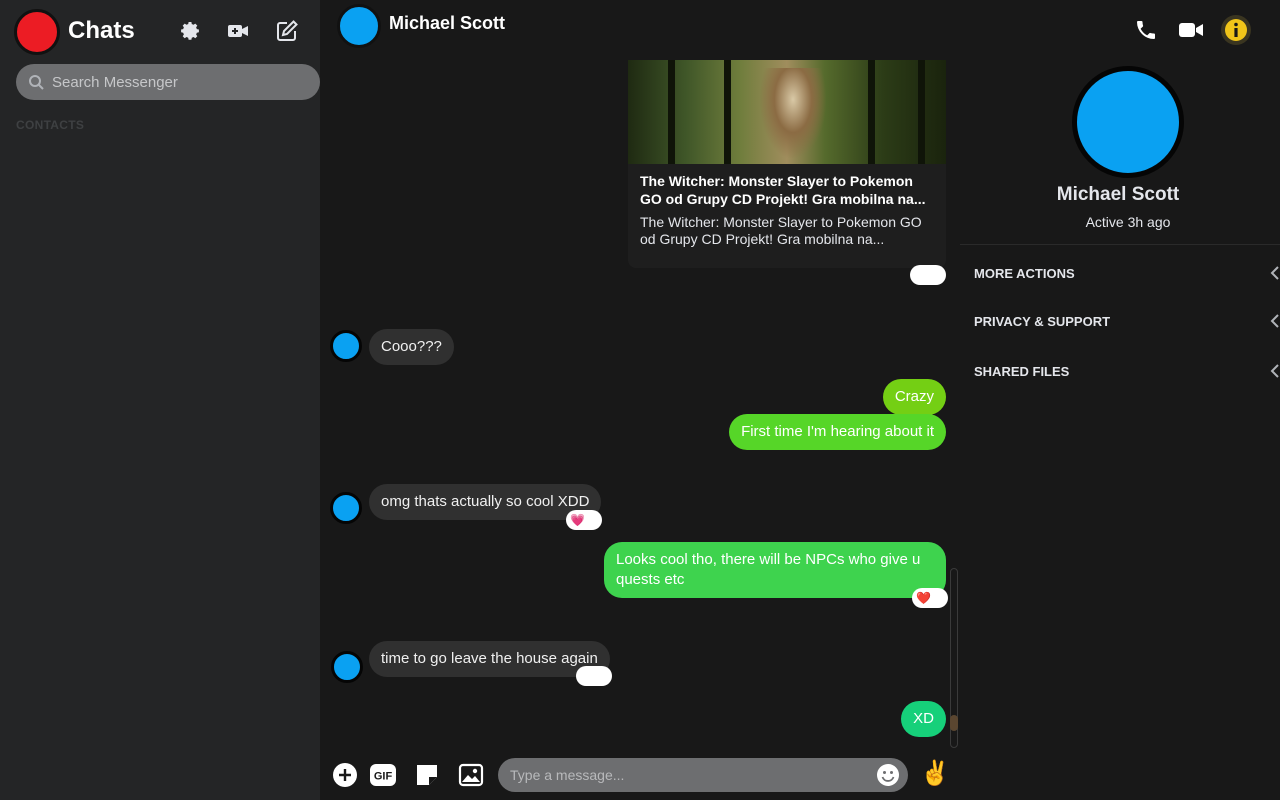 The height and width of the screenshot is (800, 1280). What do you see at coordinates (1127, 273) in the screenshot?
I see `section-more-actions: MORE ACTIONS` at bounding box center [1127, 273].